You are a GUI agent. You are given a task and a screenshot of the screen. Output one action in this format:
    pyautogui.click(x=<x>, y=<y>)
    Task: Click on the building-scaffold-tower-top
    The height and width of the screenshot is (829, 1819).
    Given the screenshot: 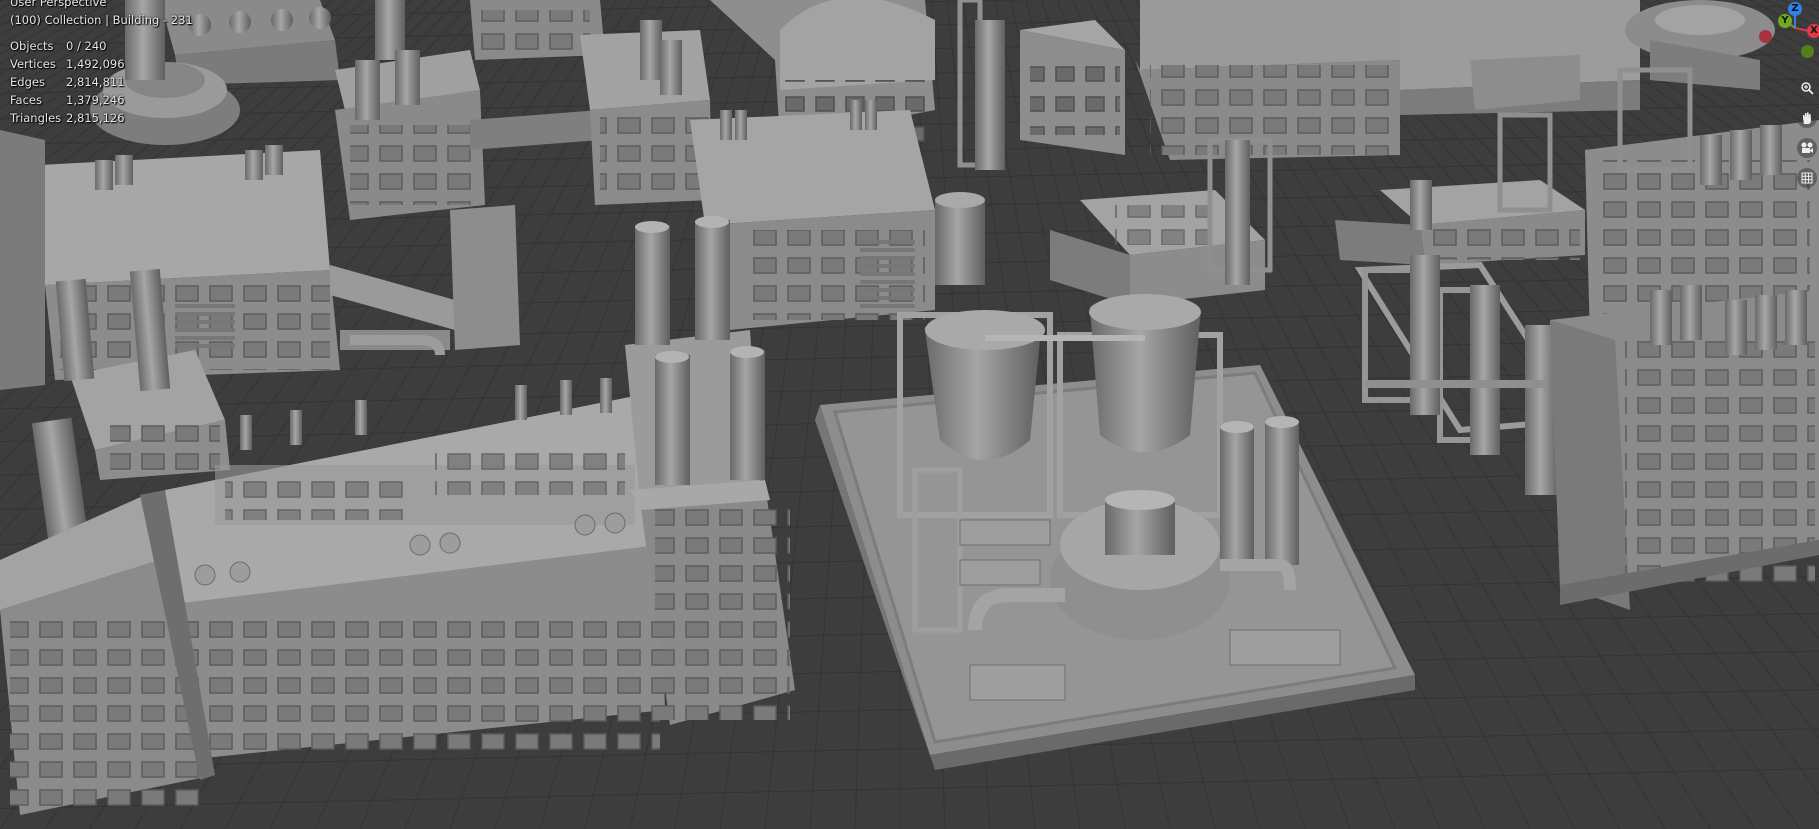 What is the action you would take?
    pyautogui.click(x=1041, y=85)
    